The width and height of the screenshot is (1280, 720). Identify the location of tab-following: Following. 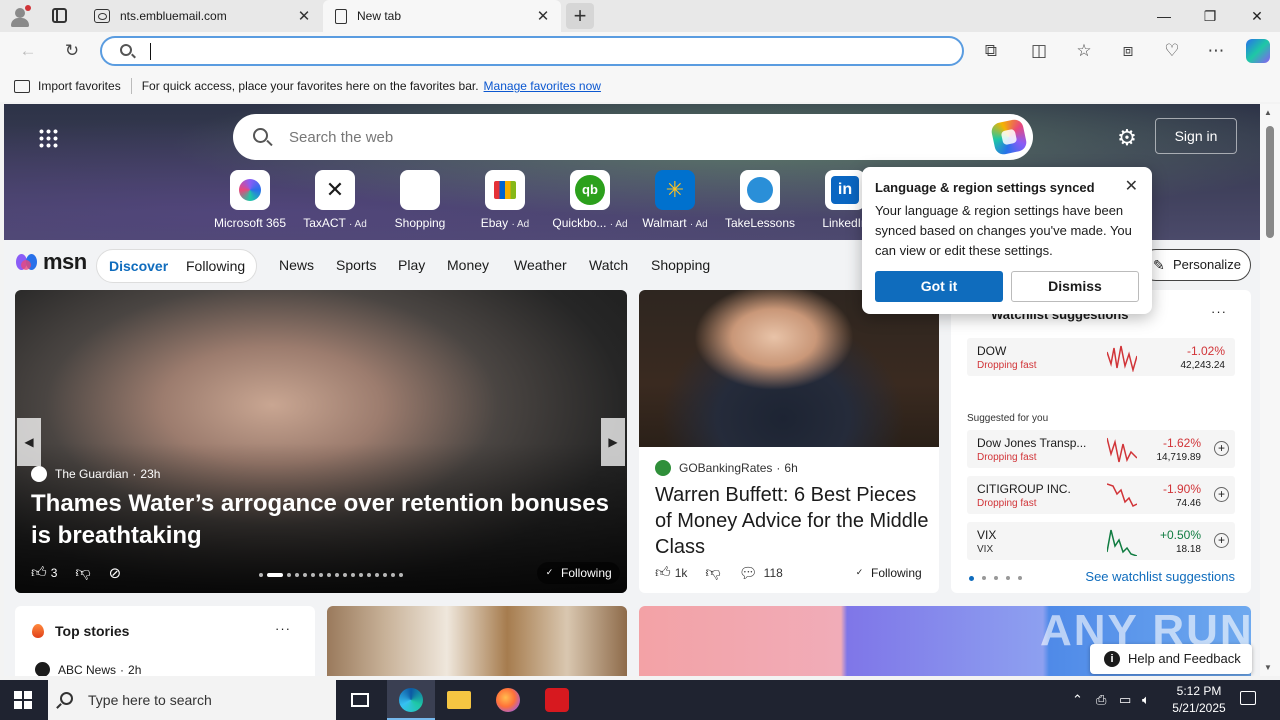
(215, 266).